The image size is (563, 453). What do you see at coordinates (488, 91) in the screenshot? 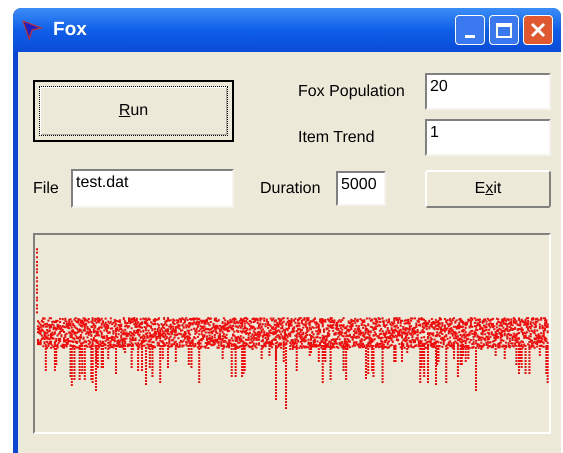
I see `text-field: 20` at bounding box center [488, 91].